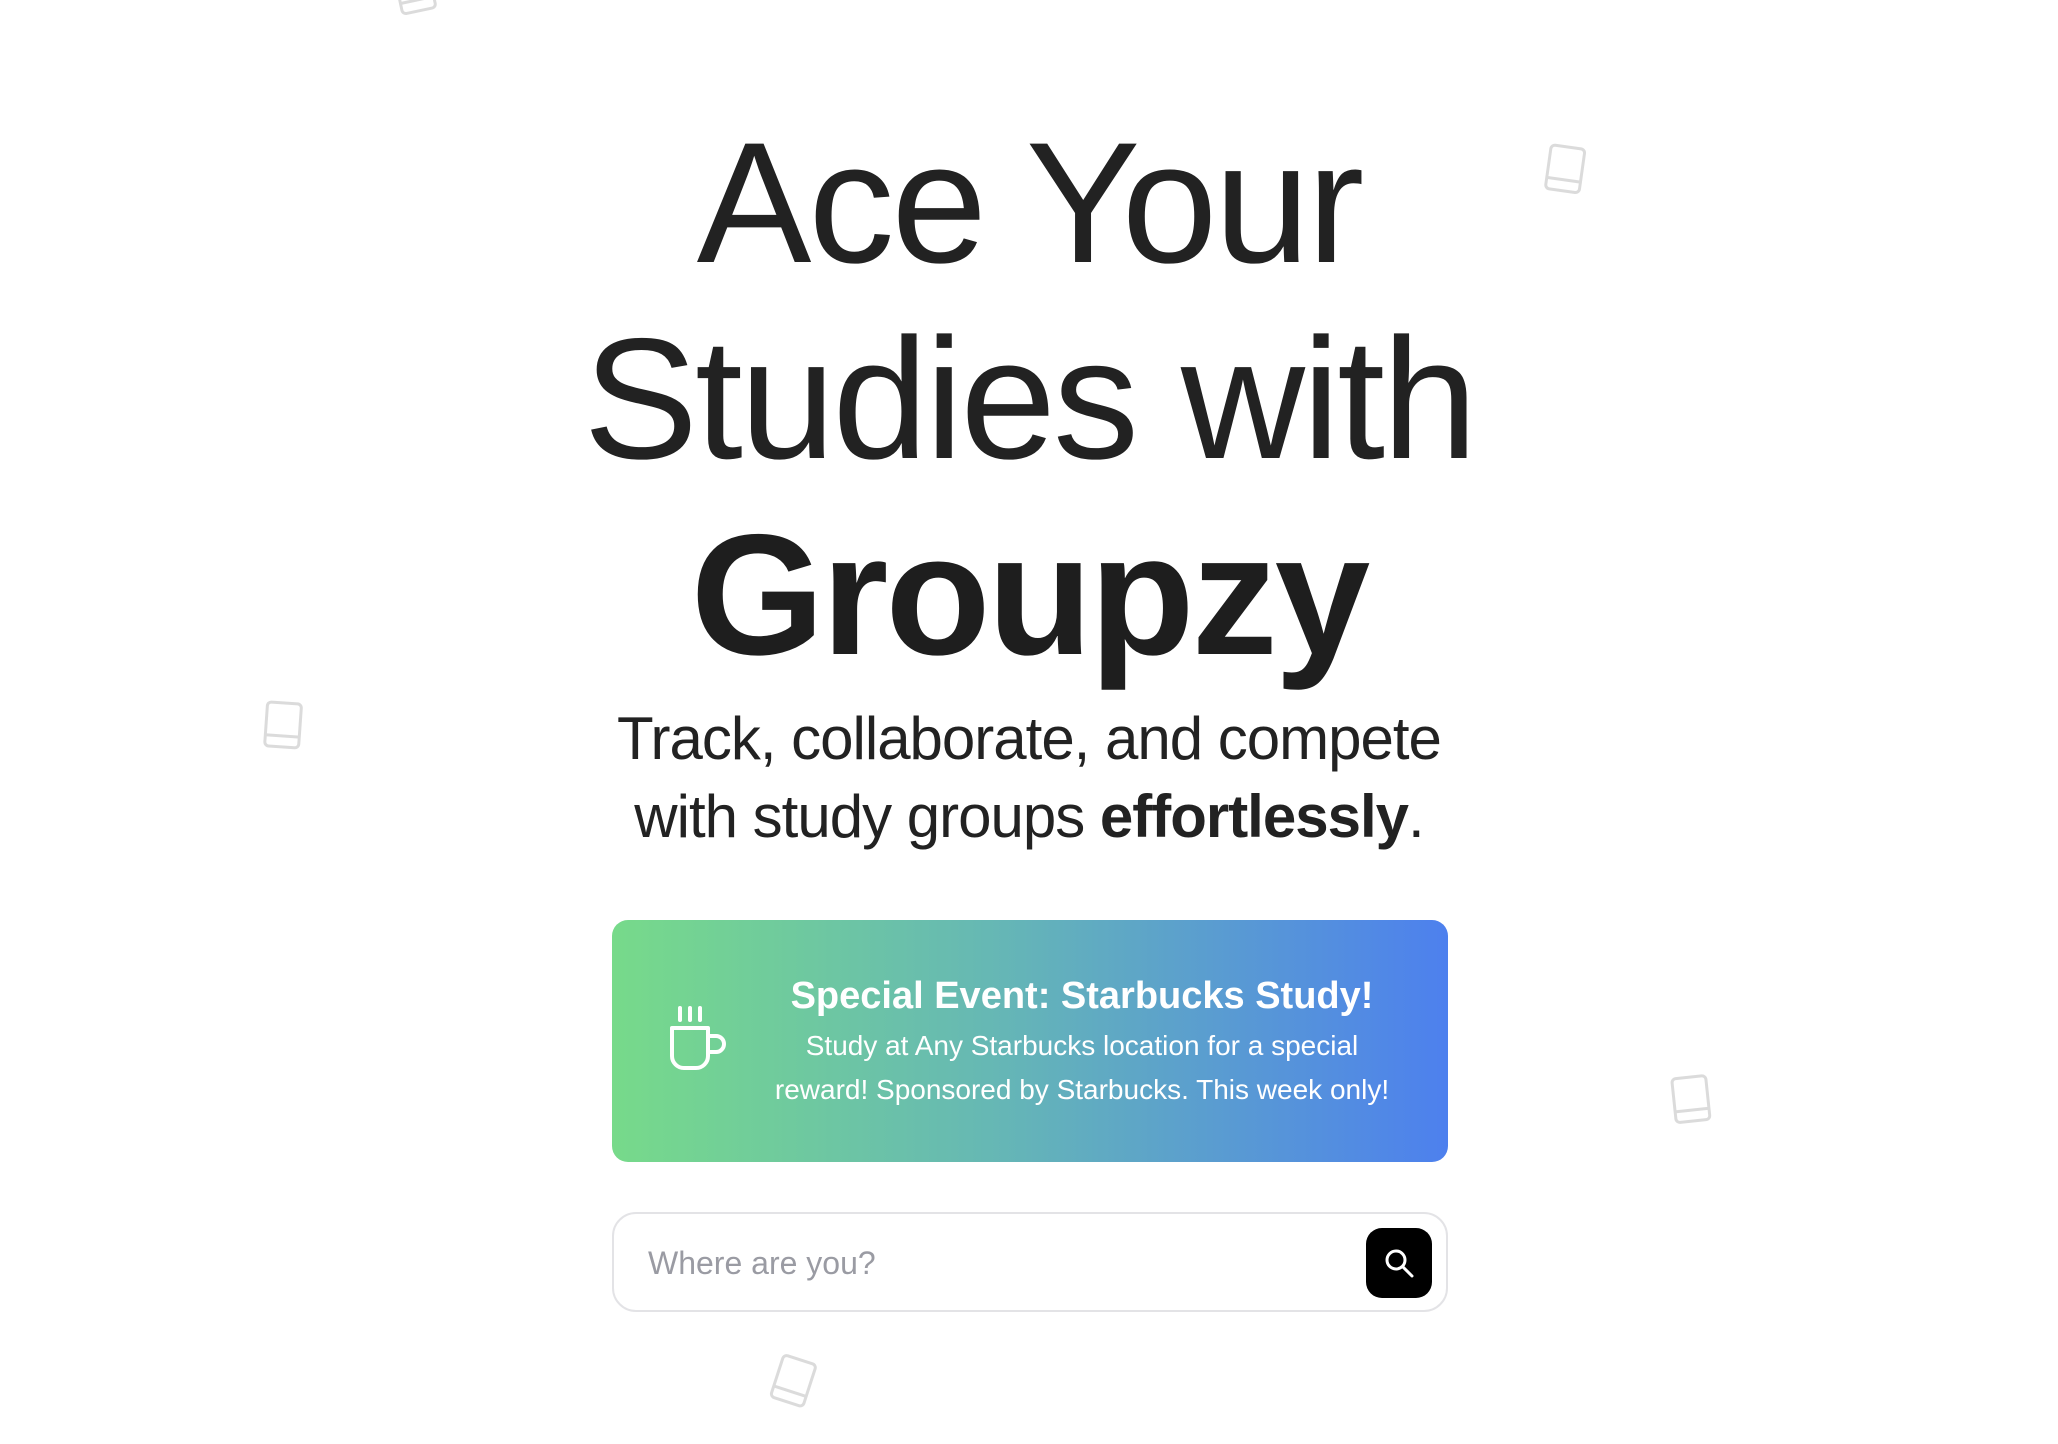  I want to click on tagline-period: ., so click(1416, 816).